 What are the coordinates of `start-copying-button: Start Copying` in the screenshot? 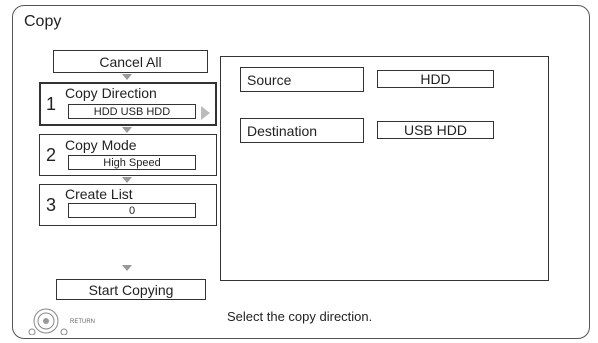 It's located at (131, 289).